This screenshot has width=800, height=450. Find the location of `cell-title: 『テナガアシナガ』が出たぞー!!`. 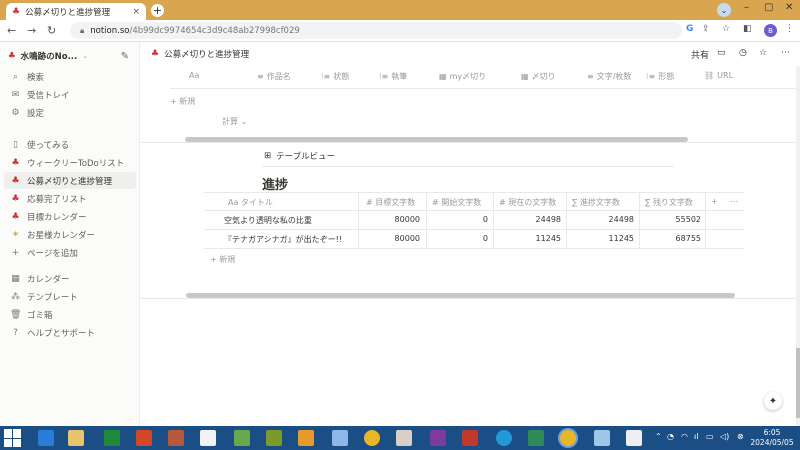

cell-title: 『テナガアシナガ』が出たぞー!! is located at coordinates (283, 239).